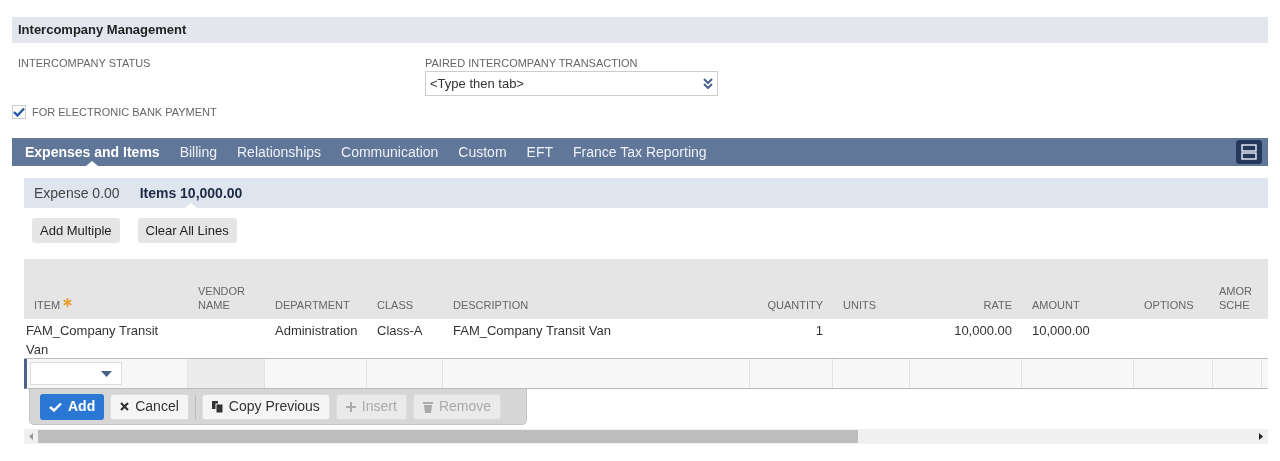  I want to click on horizontal-scrollbar, so click(646, 436).